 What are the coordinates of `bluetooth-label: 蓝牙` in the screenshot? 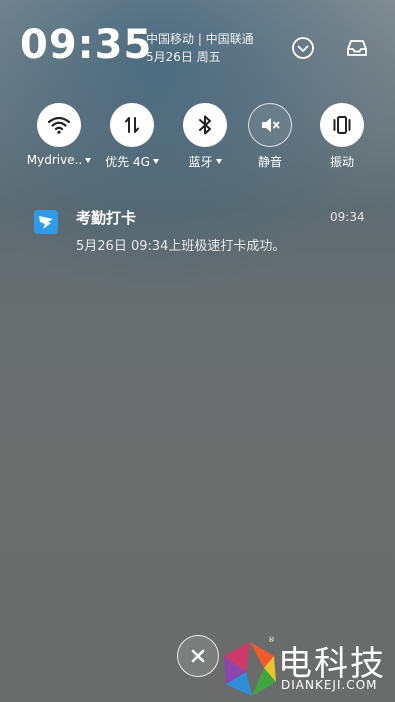 It's located at (205, 161).